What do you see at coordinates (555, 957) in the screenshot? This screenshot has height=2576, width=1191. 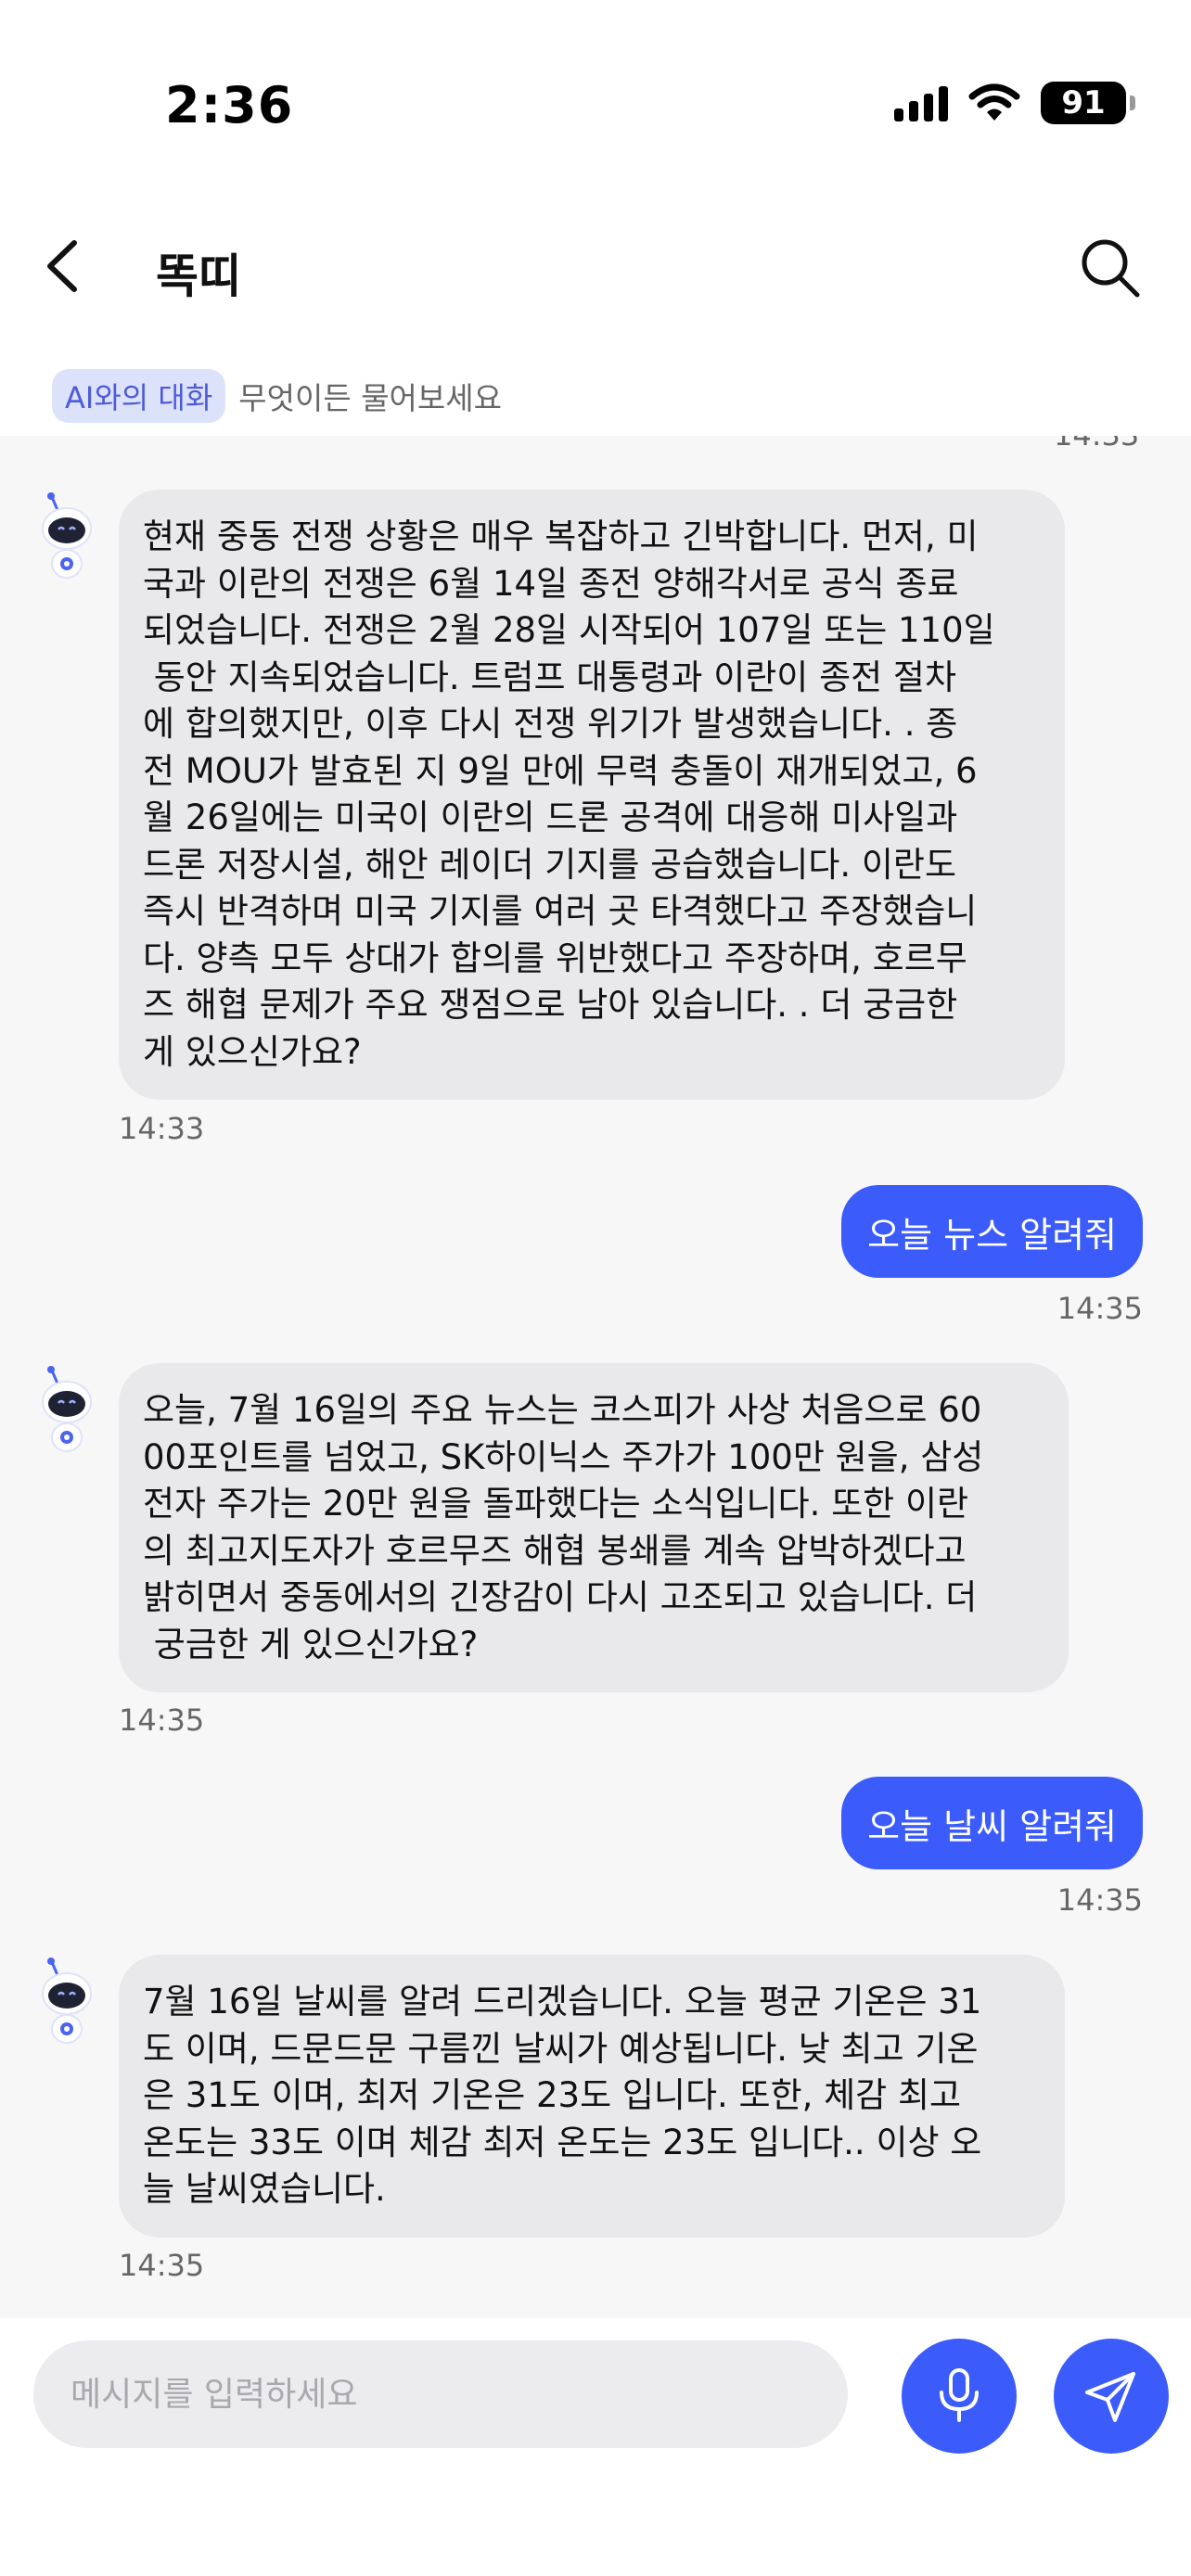 I see `message-line: 다. 양측 모두 상대가 합의를 위반했다고 주장하며, 호르무` at bounding box center [555, 957].